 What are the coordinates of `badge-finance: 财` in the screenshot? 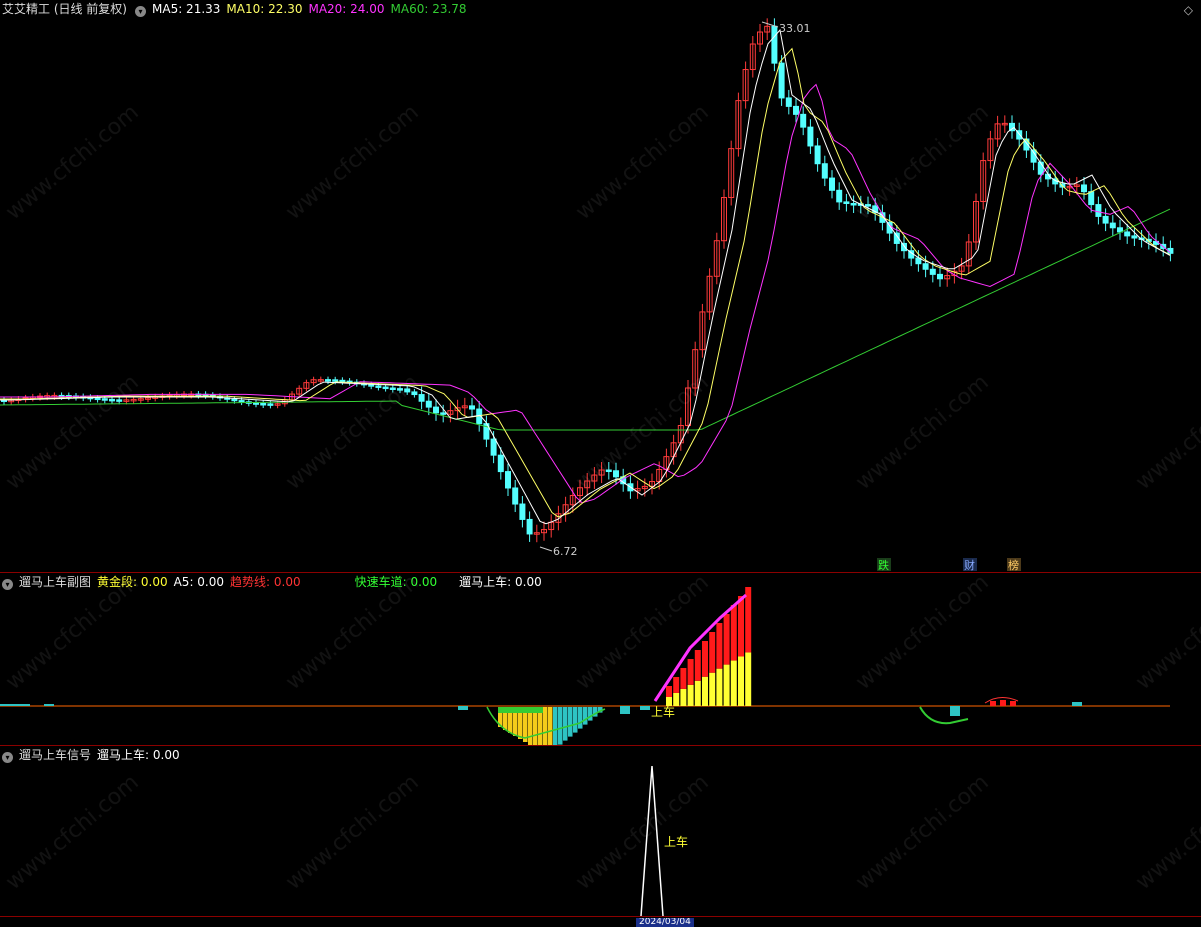 It's located at (969, 565).